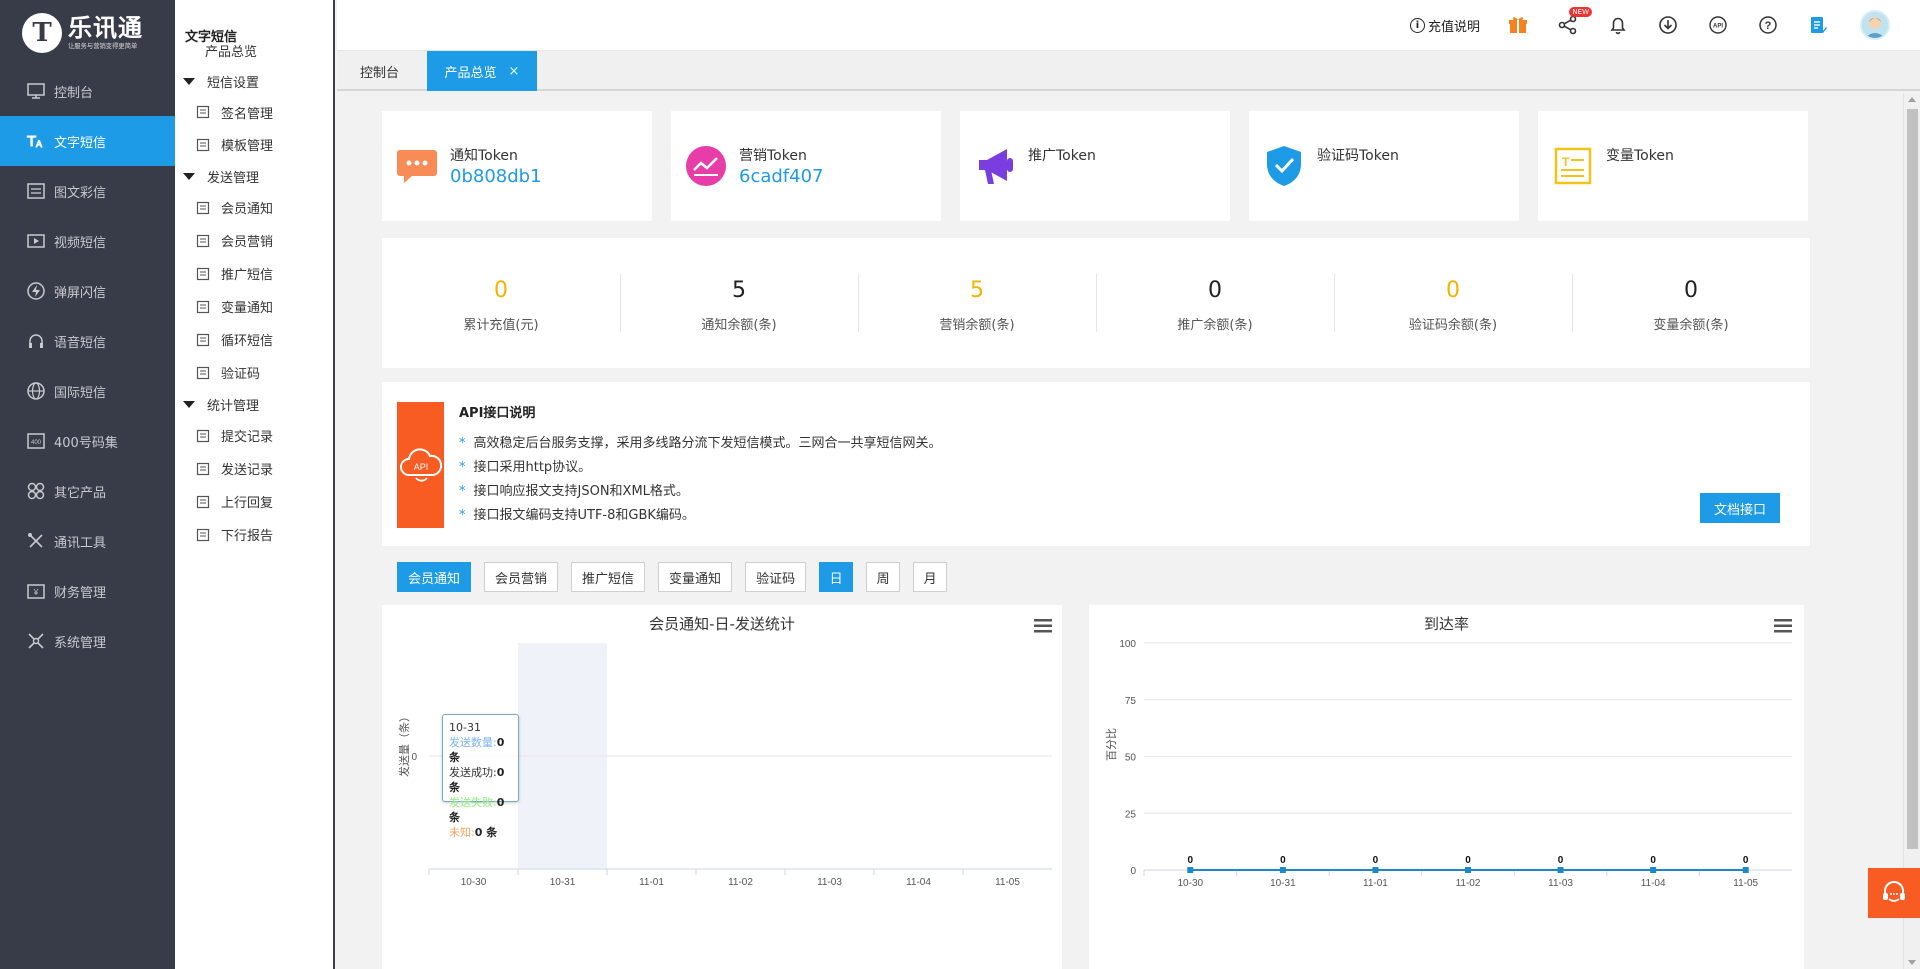 The width and height of the screenshot is (1920, 969). I want to click on sidebar-item-6: 国际短信, so click(87, 391).